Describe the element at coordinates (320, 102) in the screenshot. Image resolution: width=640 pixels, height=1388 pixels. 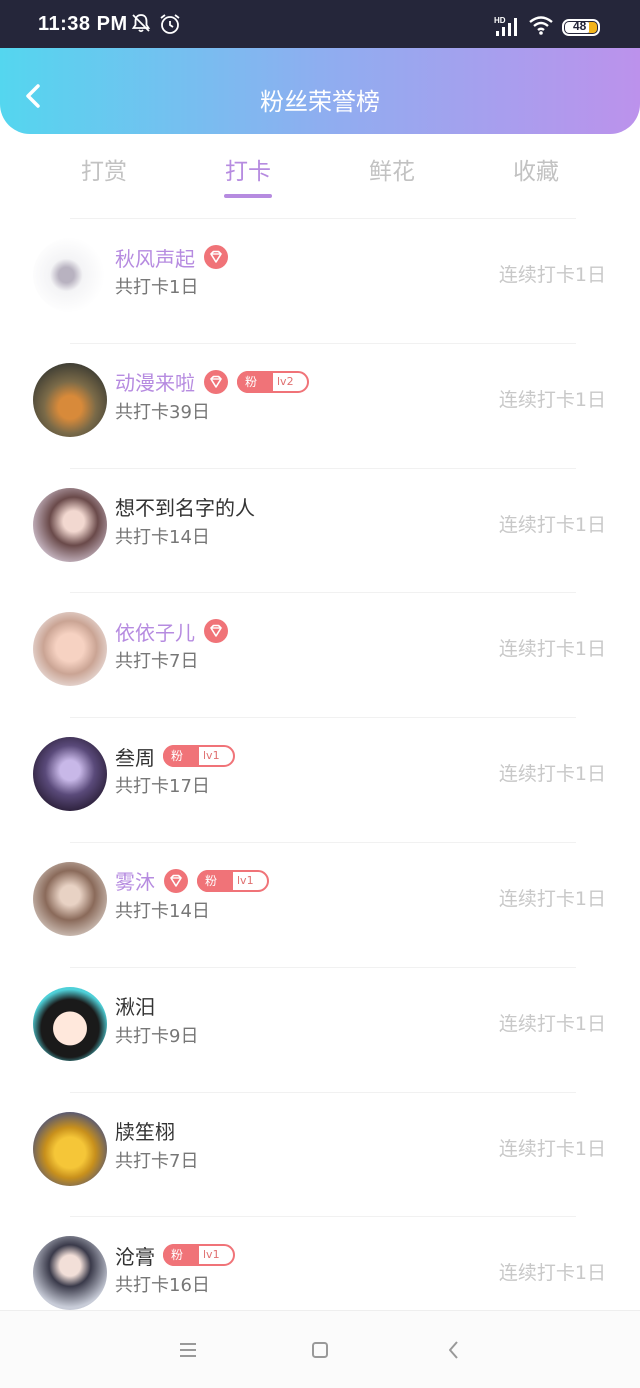
I see `page-title: 粉丝荣誉榜` at that location.